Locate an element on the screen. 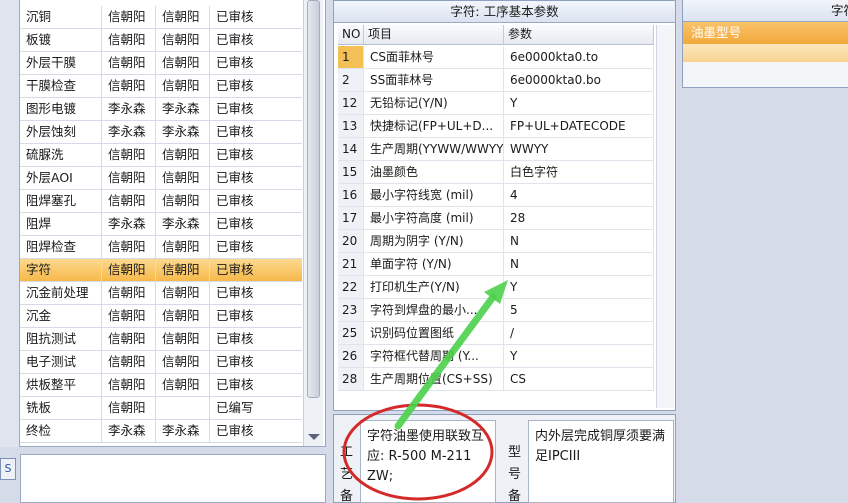 The width and height of the screenshot is (848, 503). ink-panel-title: 字符 is located at coordinates (765, 11).